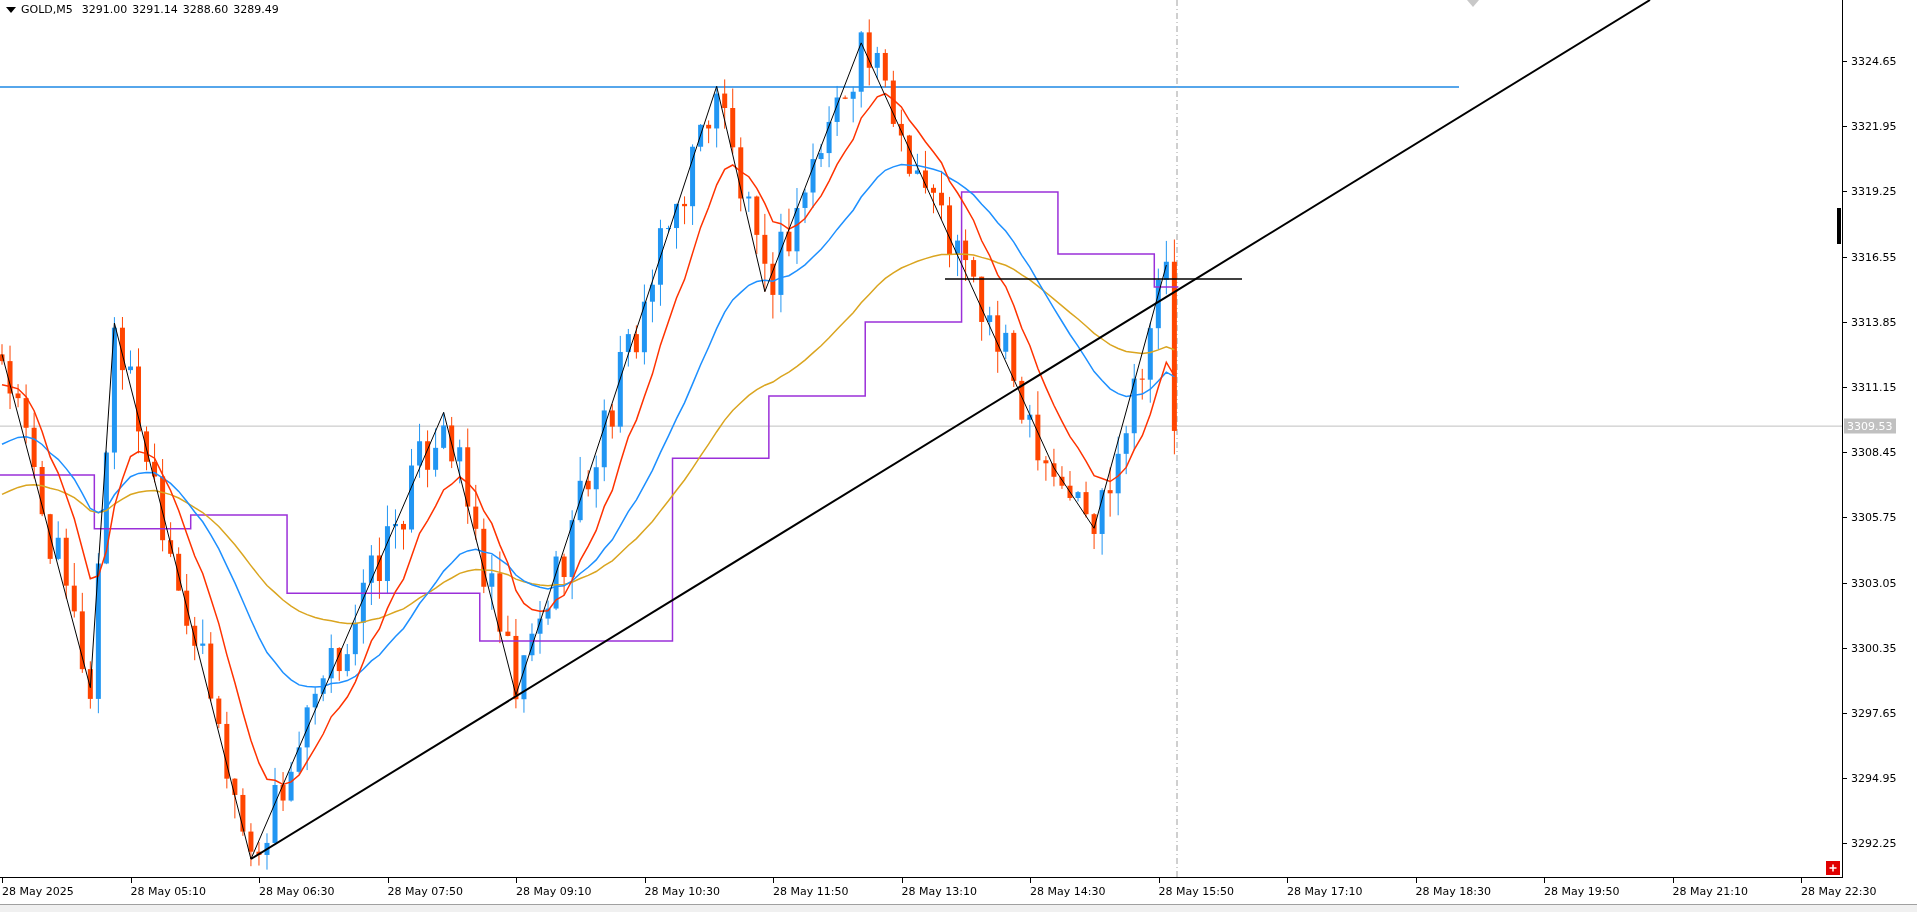  Describe the element at coordinates (155, 9) in the screenshot. I see `price-value: 3291.14` at that location.